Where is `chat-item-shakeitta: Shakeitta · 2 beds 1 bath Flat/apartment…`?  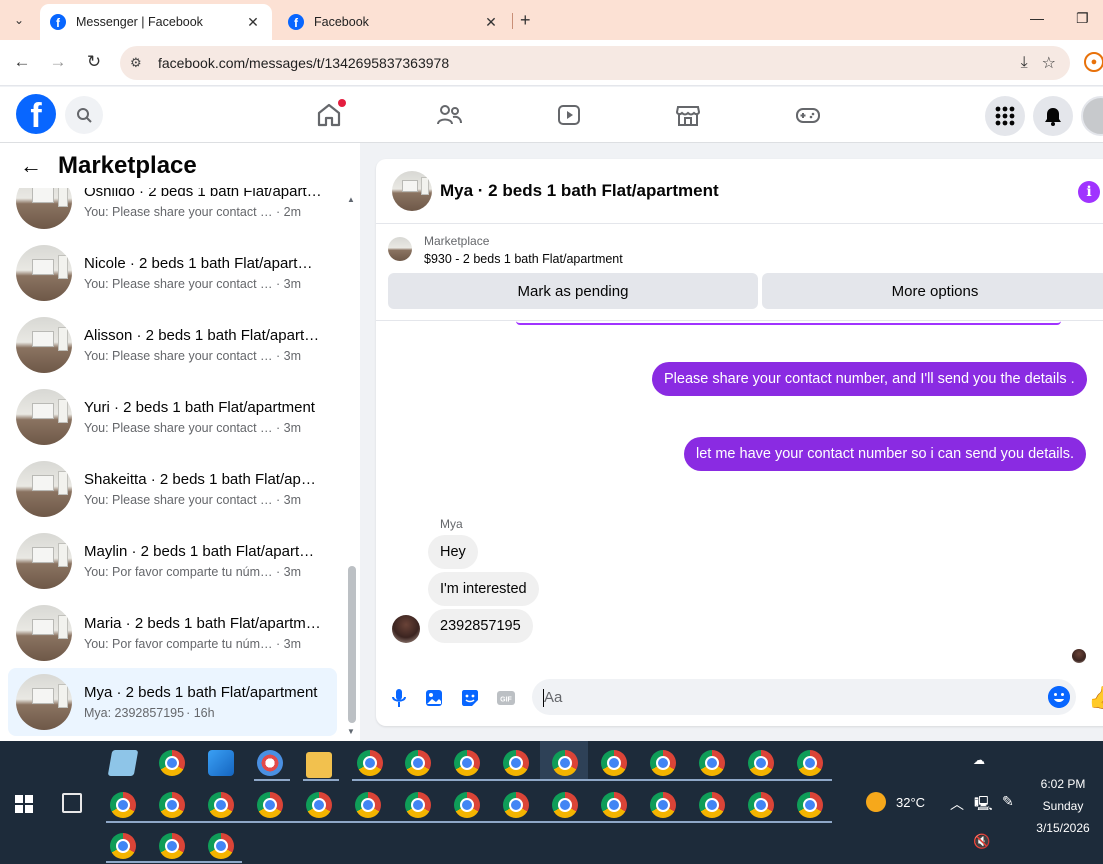 chat-item-shakeitta: Shakeitta · 2 beds 1 bath Flat/apartment… is located at coordinates (172, 489).